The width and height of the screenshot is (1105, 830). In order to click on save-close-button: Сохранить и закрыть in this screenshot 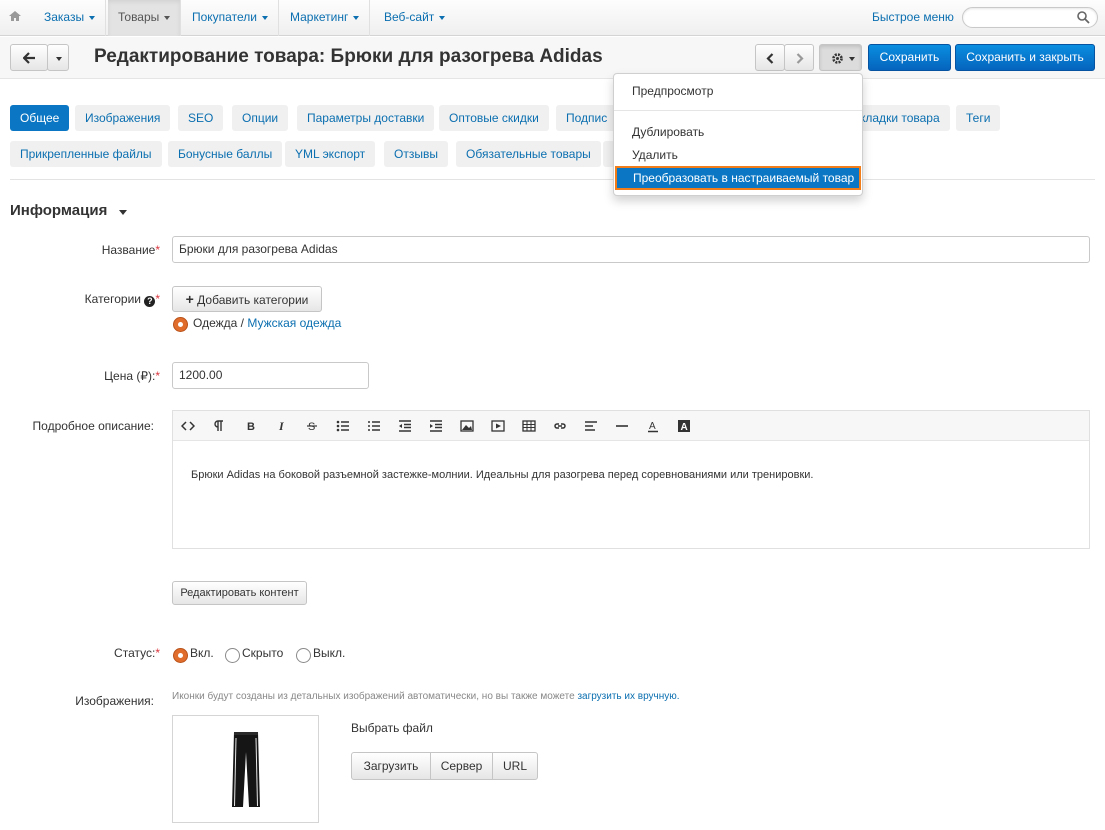, I will do `click(1025, 57)`.